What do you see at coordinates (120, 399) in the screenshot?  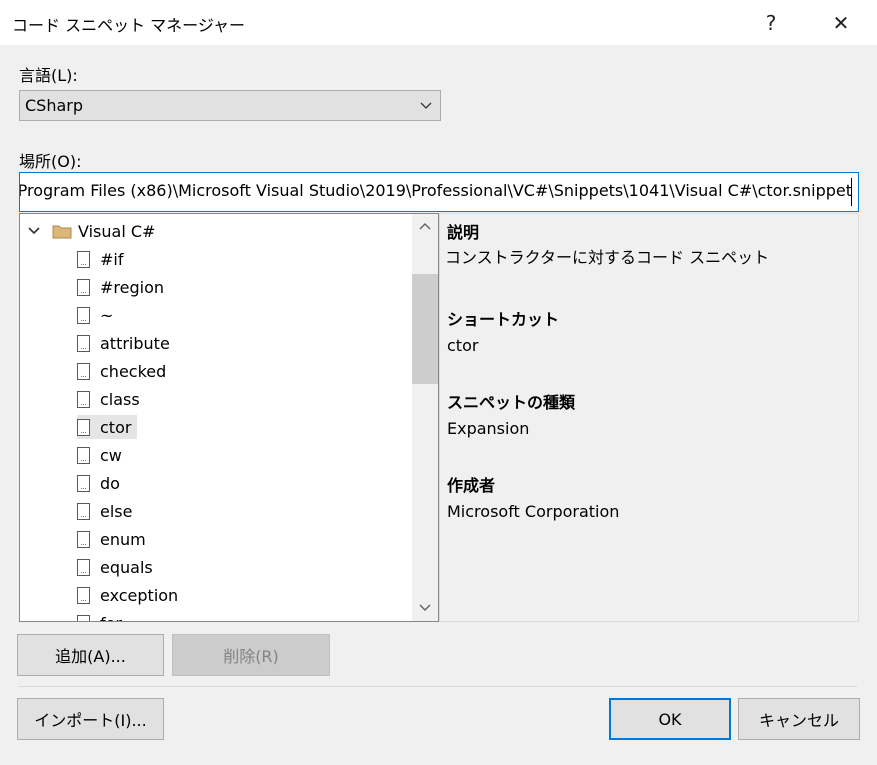 I see `tree-snippet-label: class` at bounding box center [120, 399].